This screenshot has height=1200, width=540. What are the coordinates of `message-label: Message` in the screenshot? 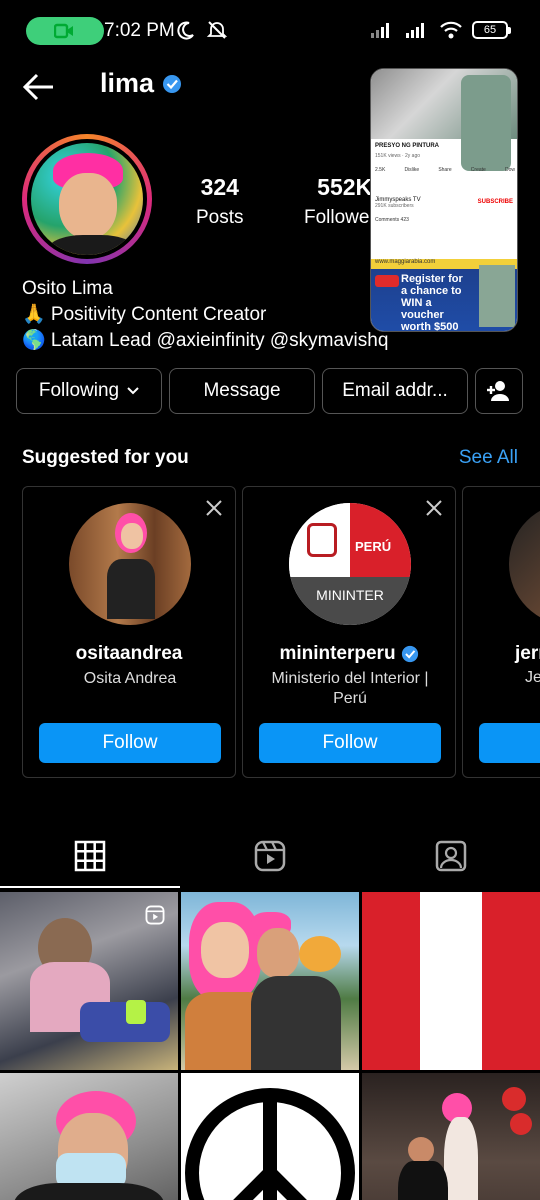 It's located at (242, 390).